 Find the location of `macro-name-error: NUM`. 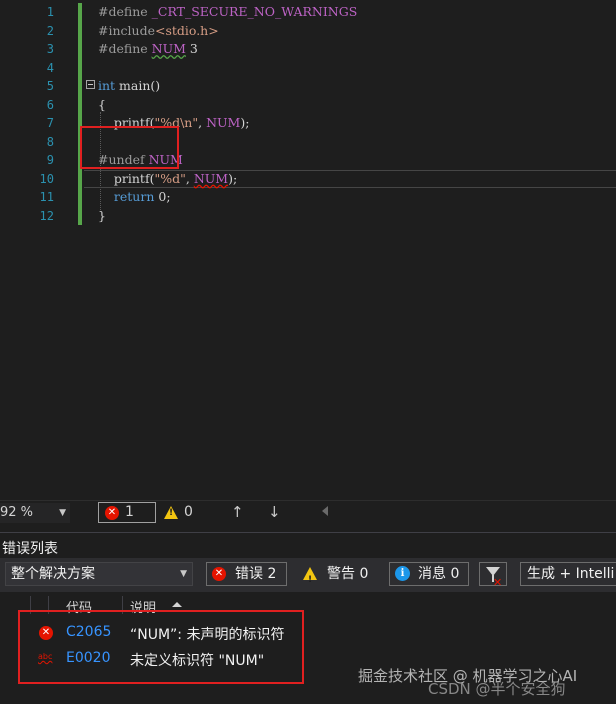

macro-name-error: NUM is located at coordinates (211, 178).